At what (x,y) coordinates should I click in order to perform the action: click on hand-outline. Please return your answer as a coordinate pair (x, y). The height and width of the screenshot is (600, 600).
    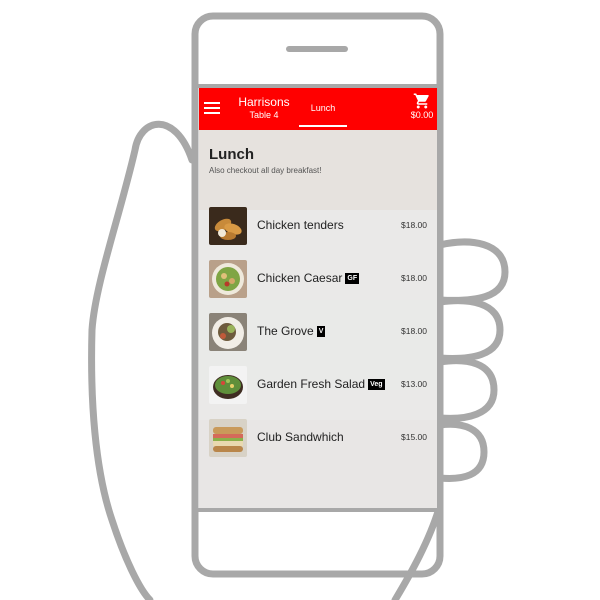
    Looking at the image, I should click on (142, 360).